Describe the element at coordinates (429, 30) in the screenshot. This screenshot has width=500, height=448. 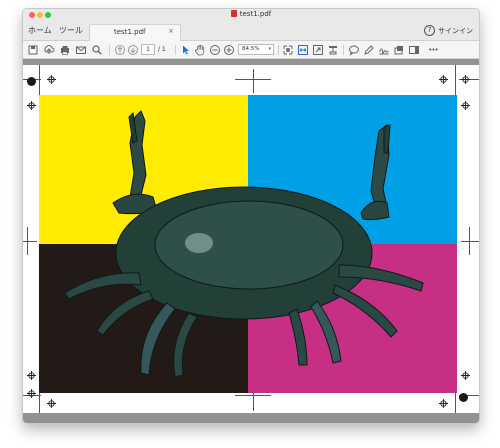
I see `help-icon: ?` at that location.